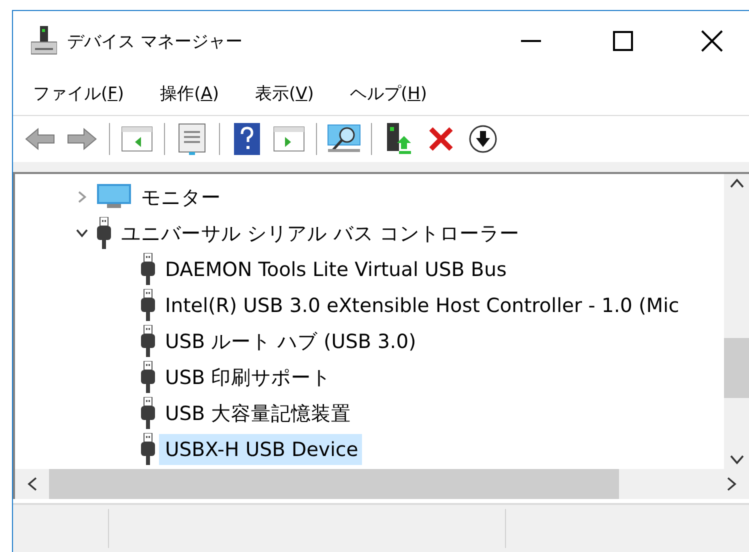  I want to click on tree-item: USBX-H USB Device, so click(260, 449).